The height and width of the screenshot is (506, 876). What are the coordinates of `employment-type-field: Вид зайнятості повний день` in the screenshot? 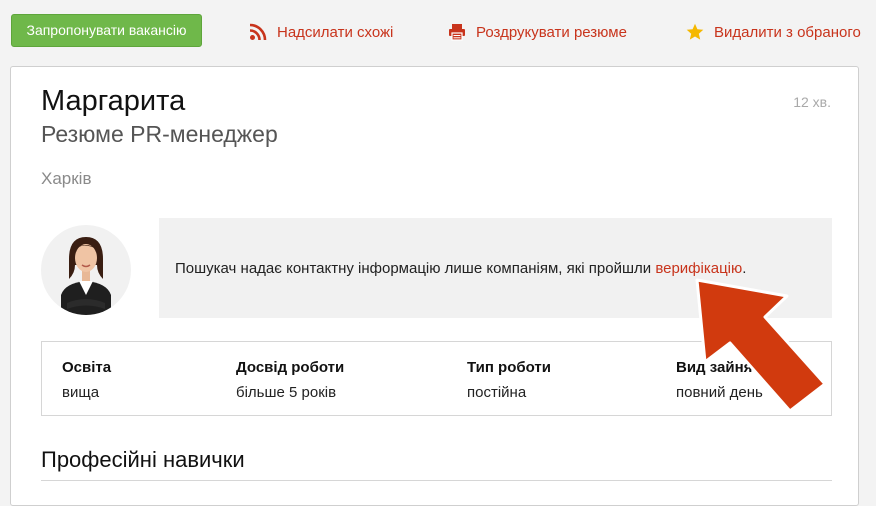 It's located at (732, 380).